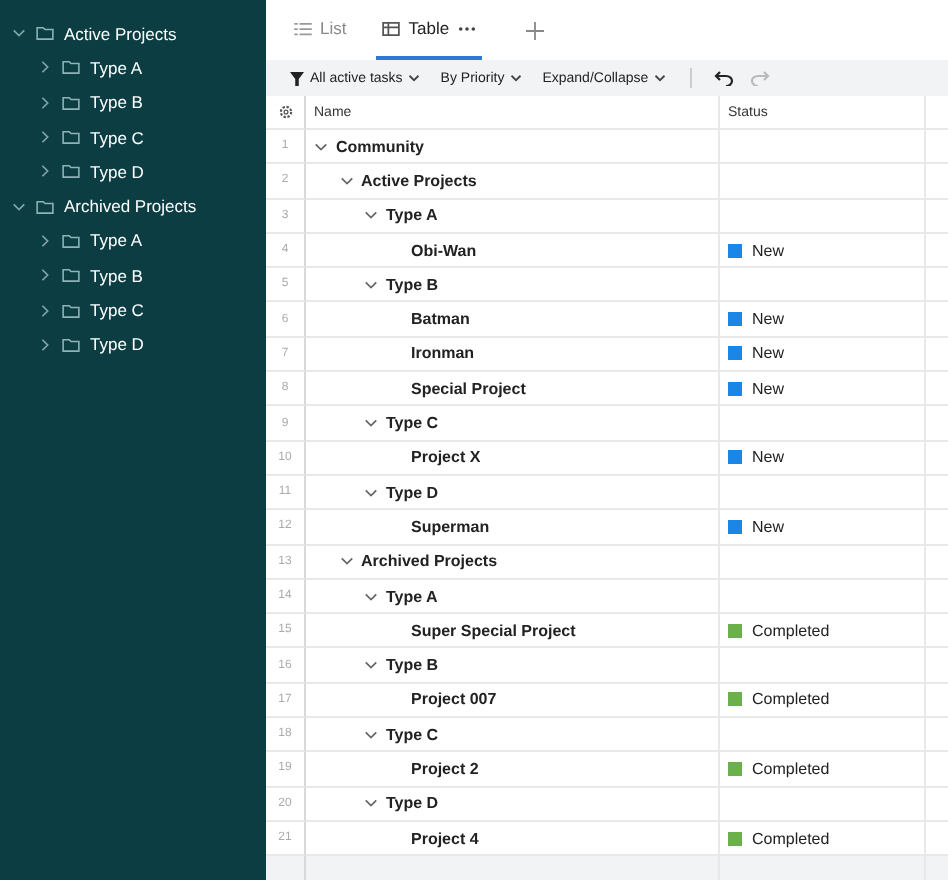 The image size is (948, 880). I want to click on table-cell: Project 4, so click(445, 838).